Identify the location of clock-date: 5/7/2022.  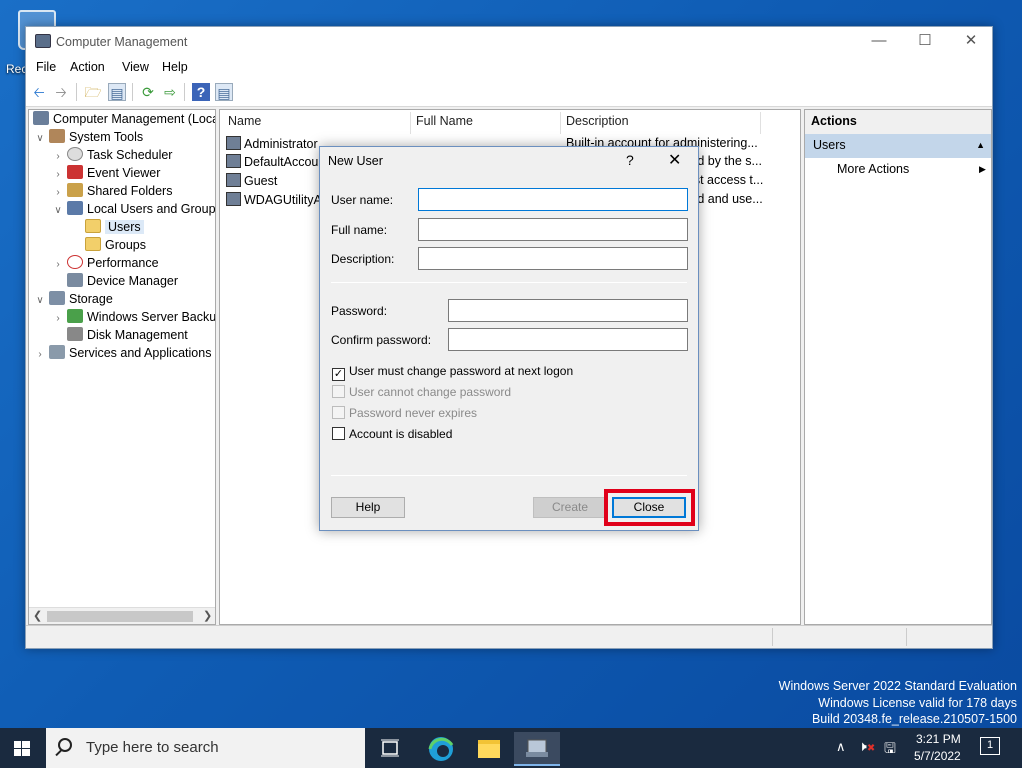
(937, 756).